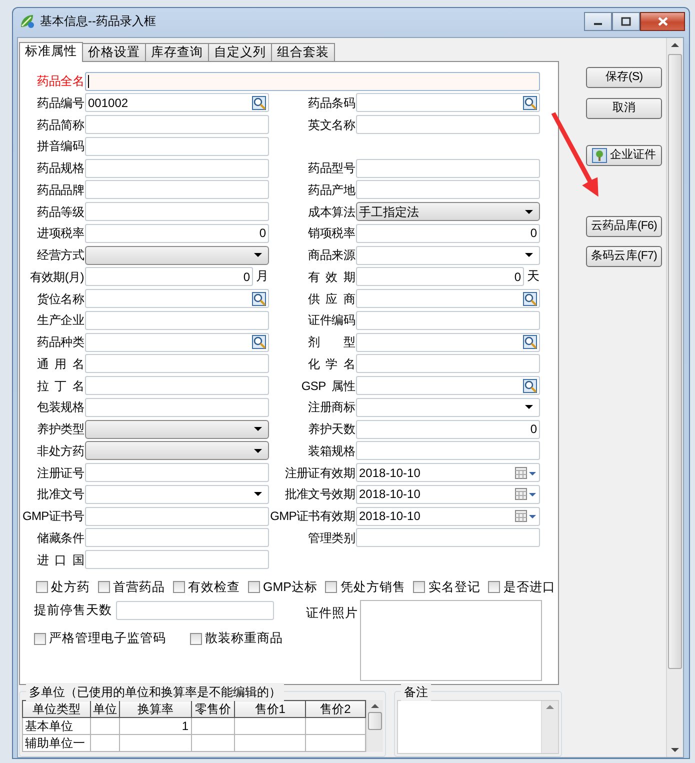  I want to click on column-header: 单位, so click(105, 709).